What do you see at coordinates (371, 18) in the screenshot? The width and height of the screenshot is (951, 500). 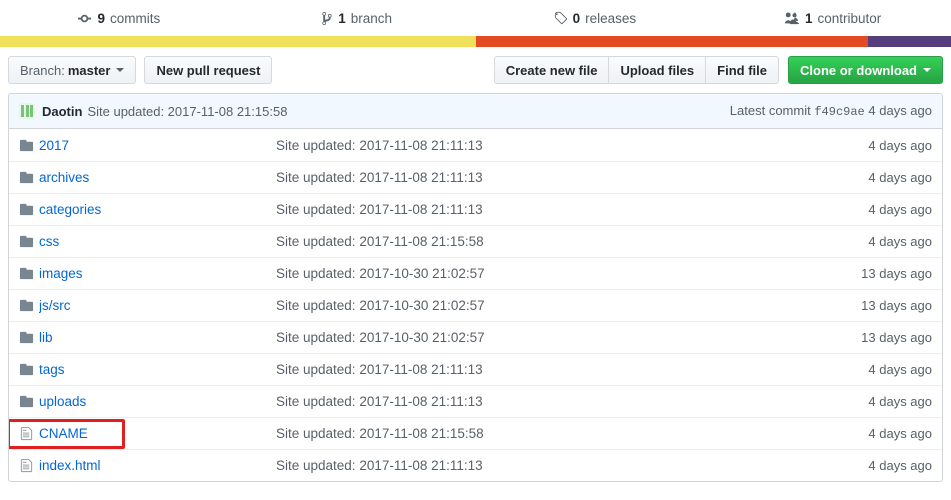 I see `stat-branches-label: branch` at bounding box center [371, 18].